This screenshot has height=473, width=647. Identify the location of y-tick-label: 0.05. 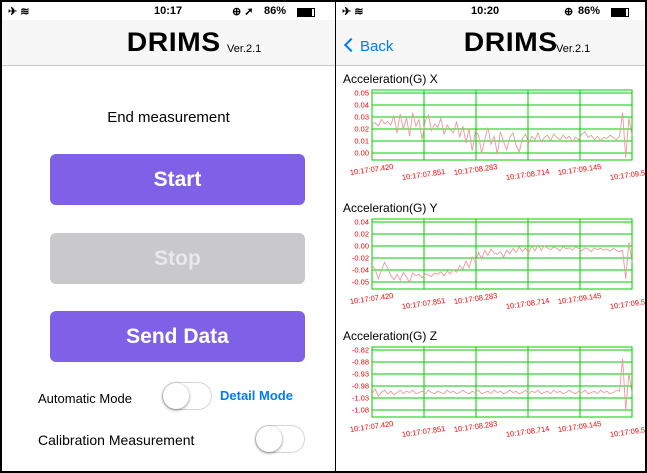
(361, 93).